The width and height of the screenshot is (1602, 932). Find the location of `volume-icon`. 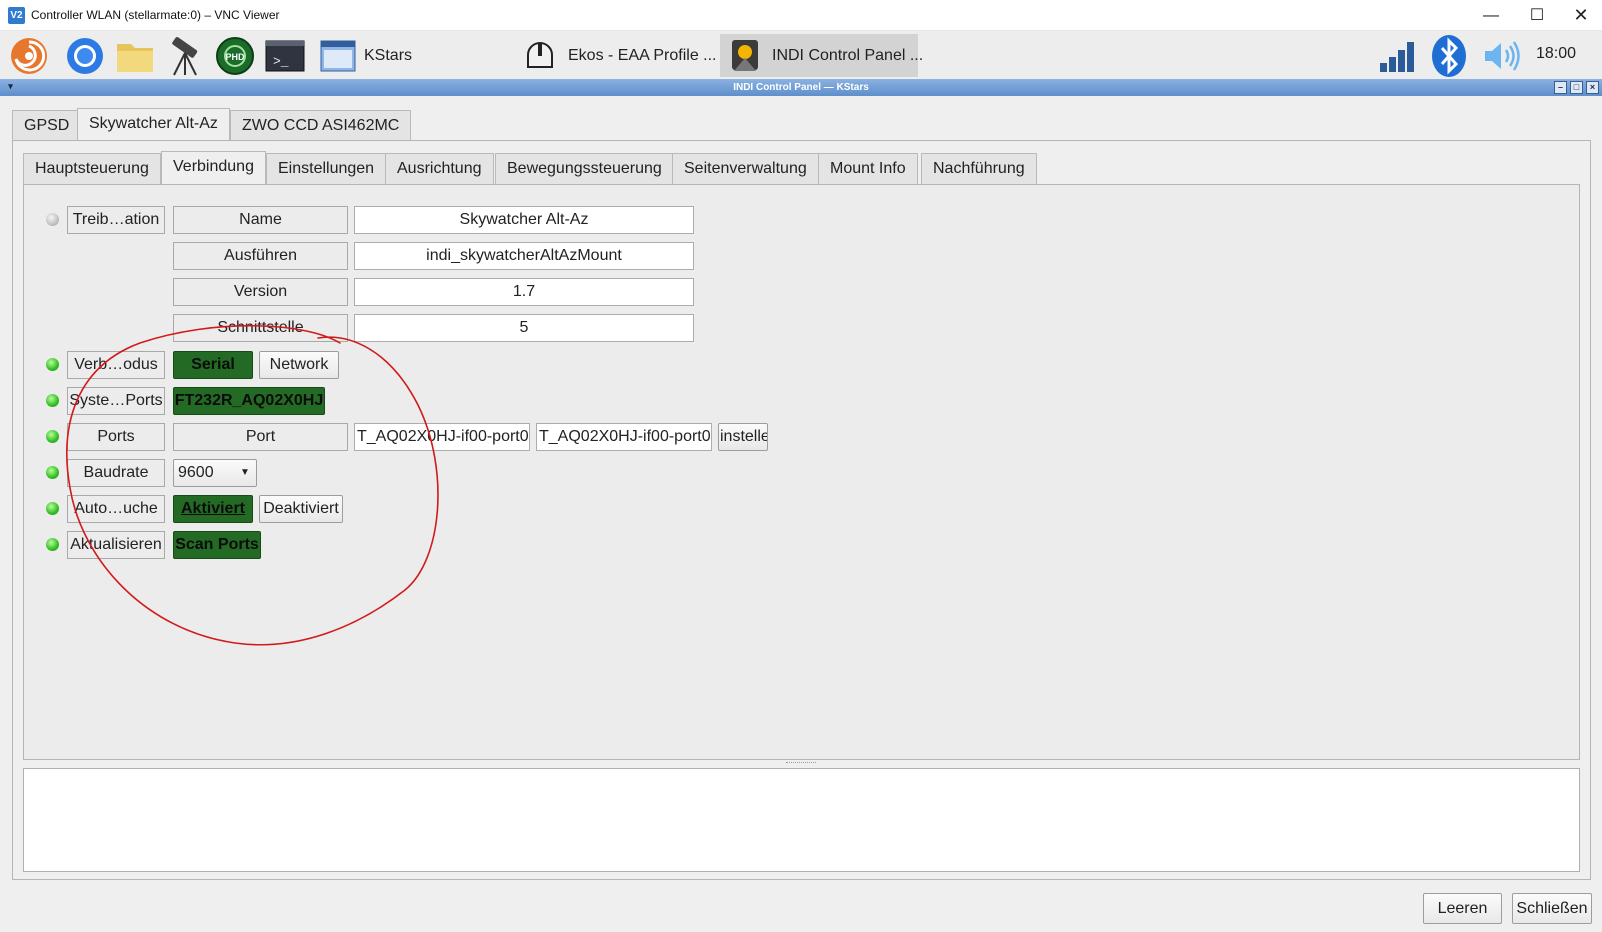

volume-icon is located at coordinates (1502, 56).